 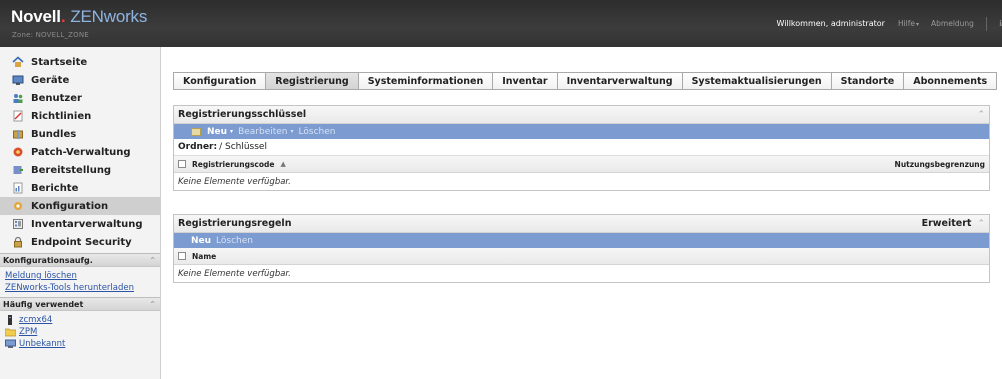 What do you see at coordinates (10, 332) in the screenshot?
I see `folder-icon` at bounding box center [10, 332].